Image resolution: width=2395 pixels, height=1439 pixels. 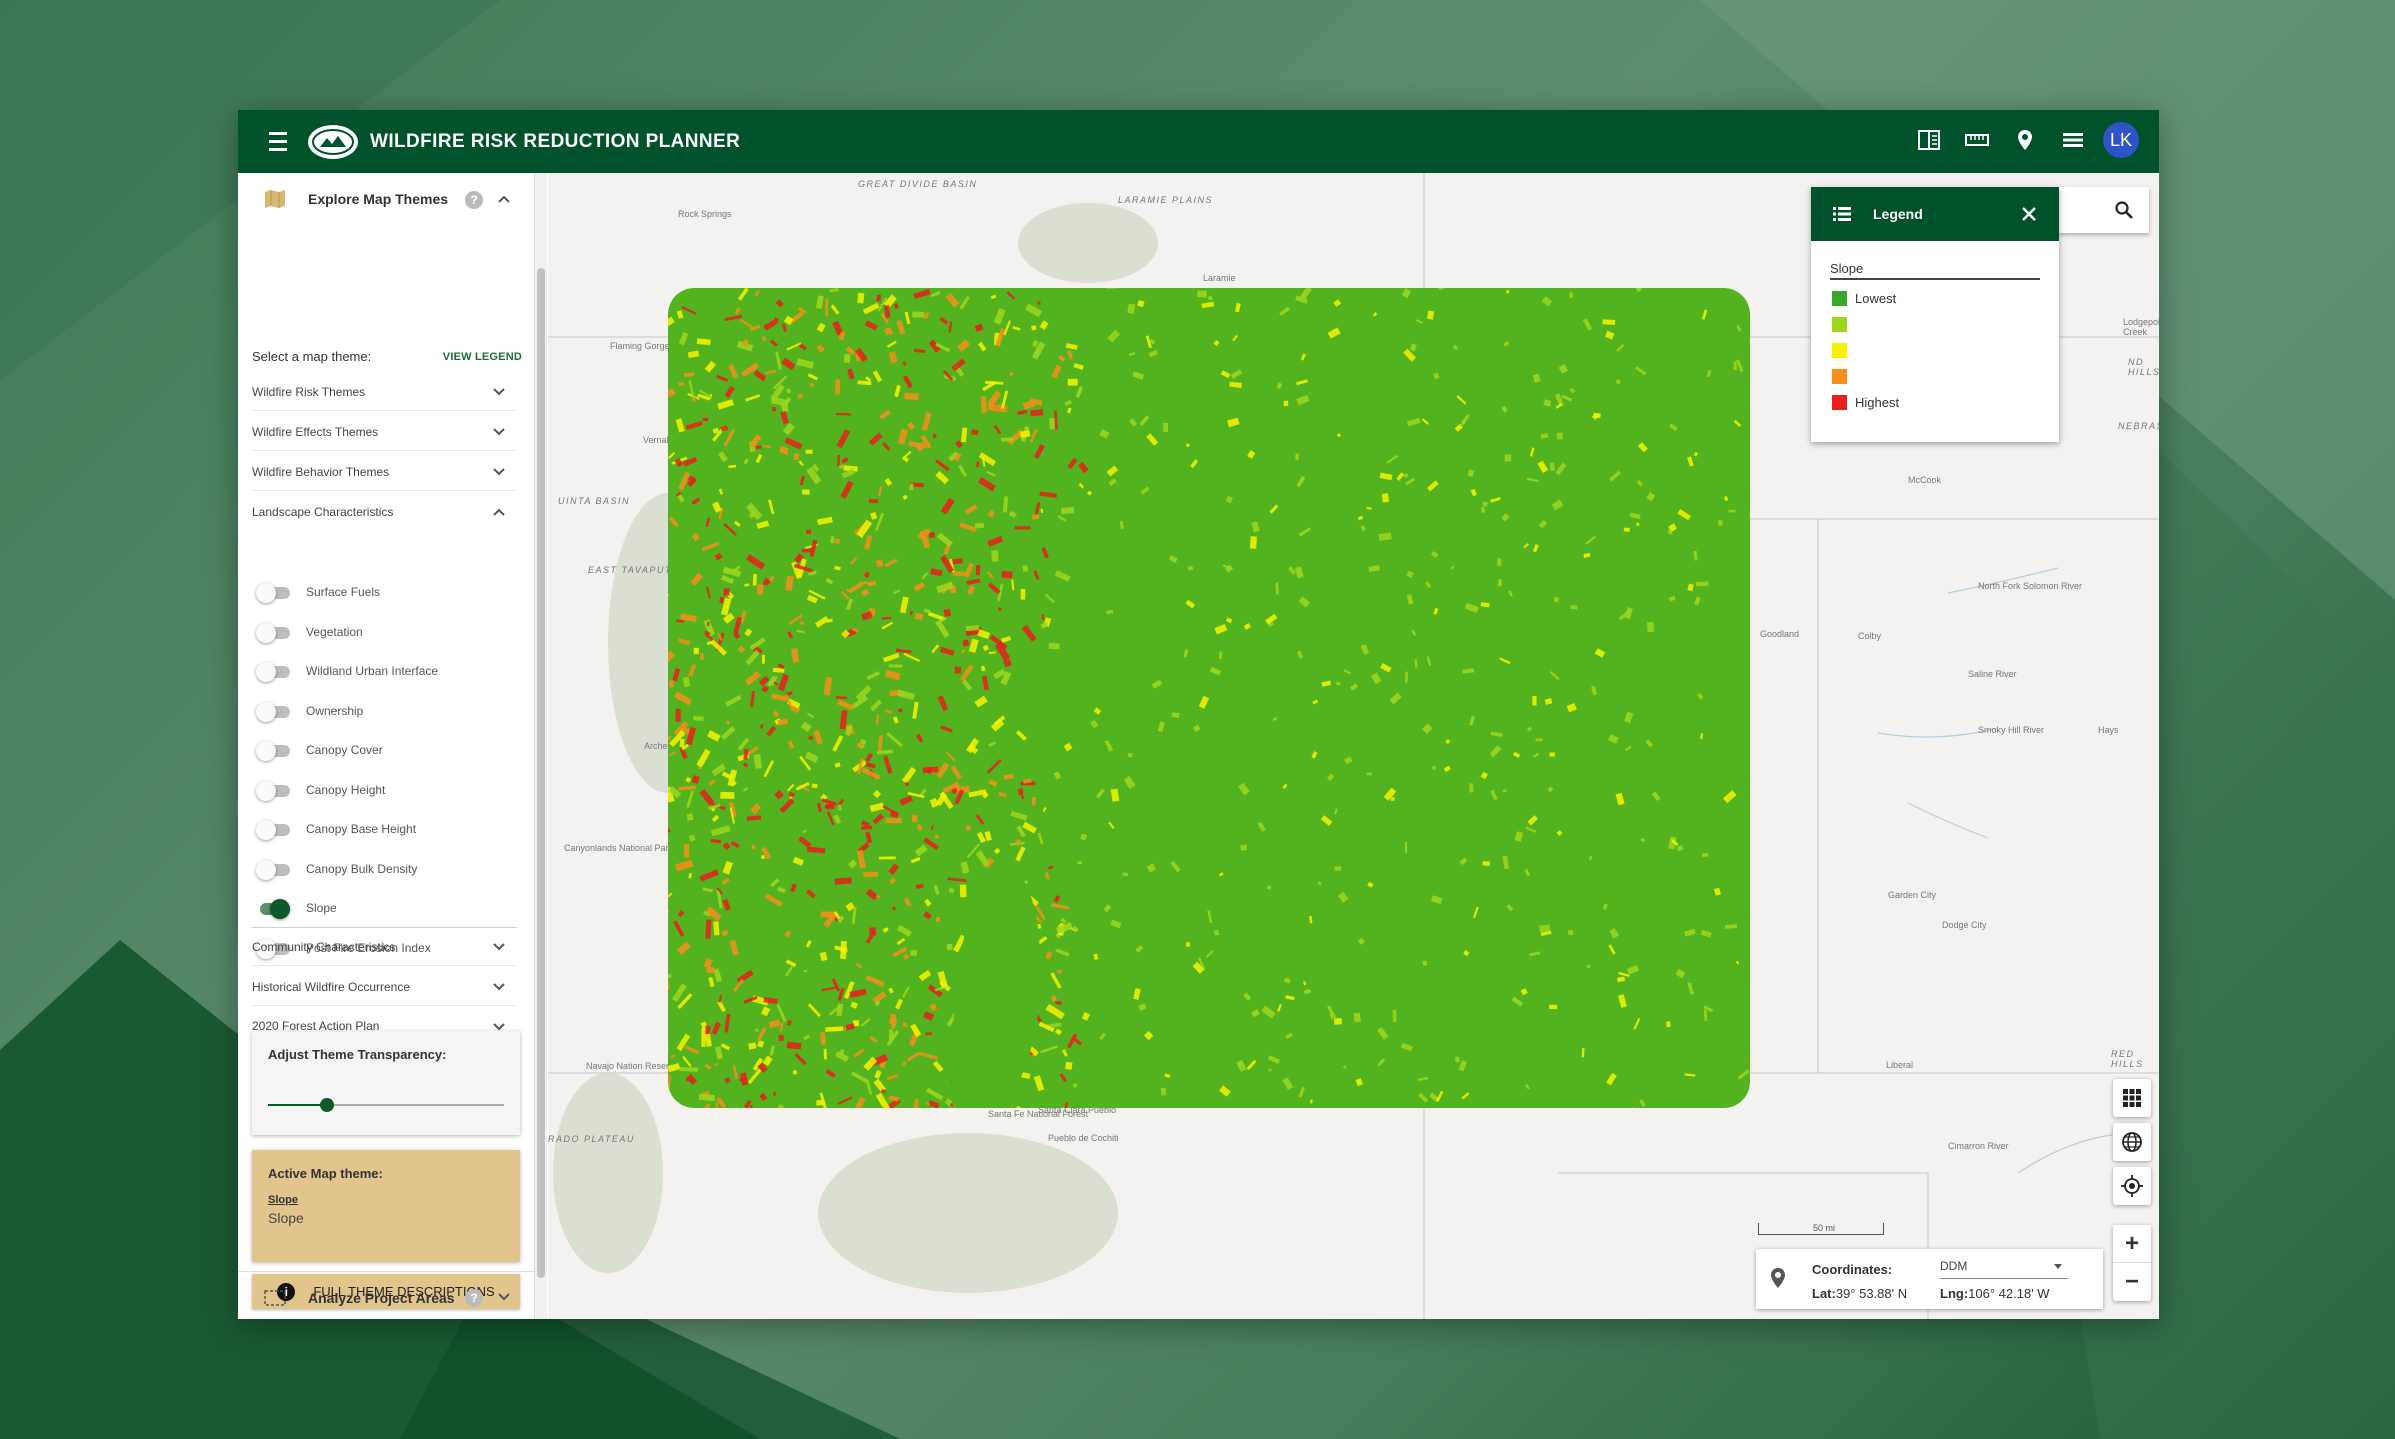 I want to click on select-theme-row: Select a map theme: VIEW LEGEND, so click(x=387, y=356).